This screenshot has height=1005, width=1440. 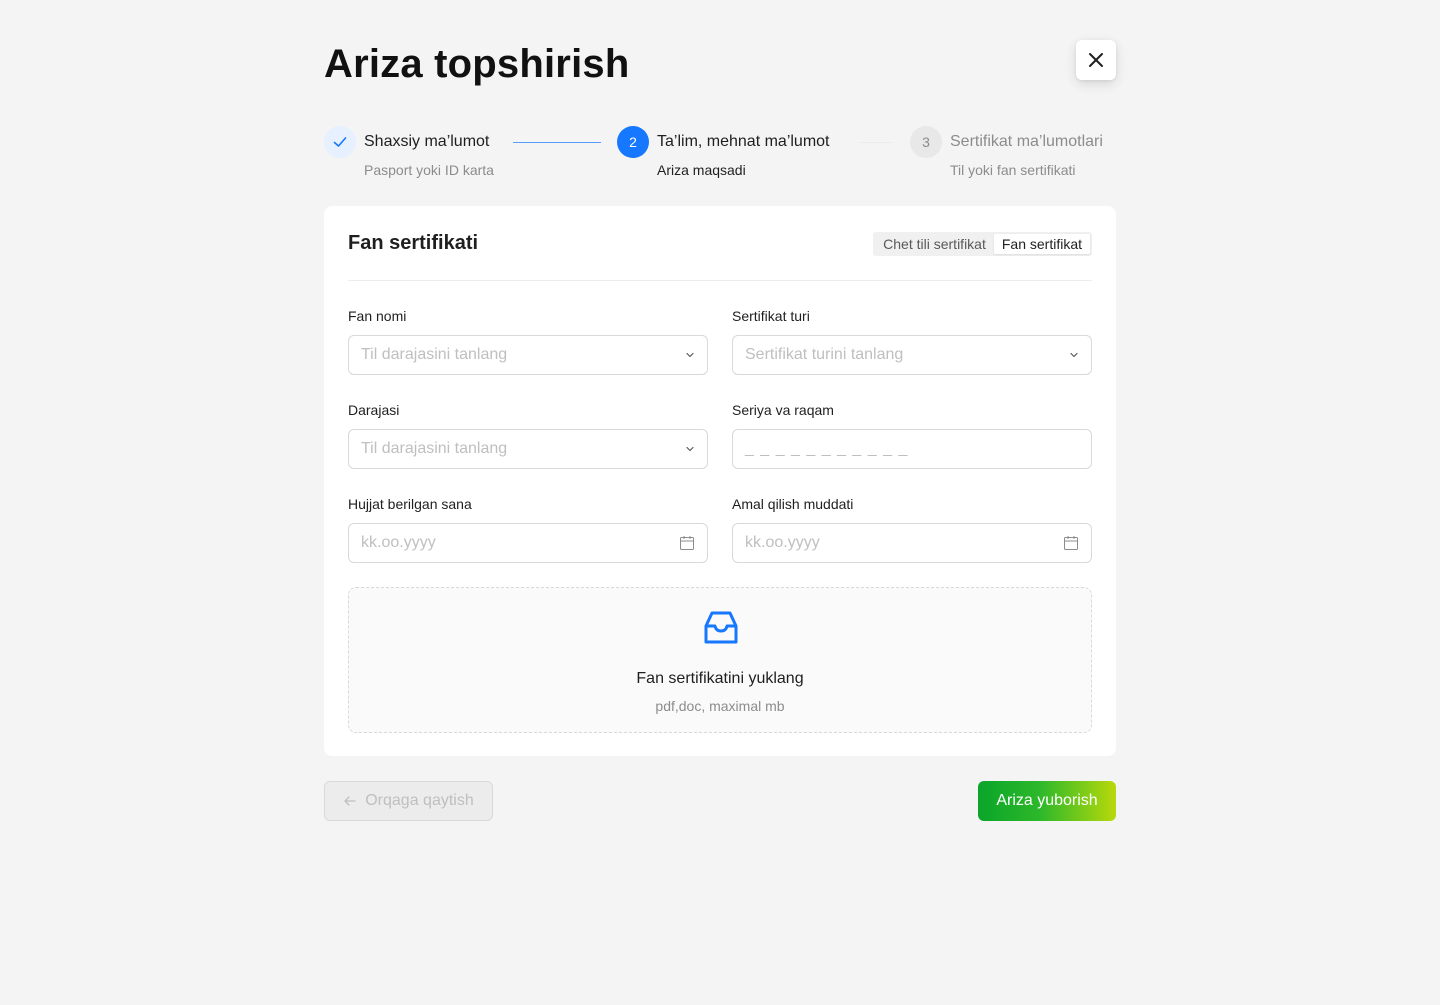 I want to click on sertifikat-turi-select: Sertifikat turini tanlang, so click(x=912, y=355).